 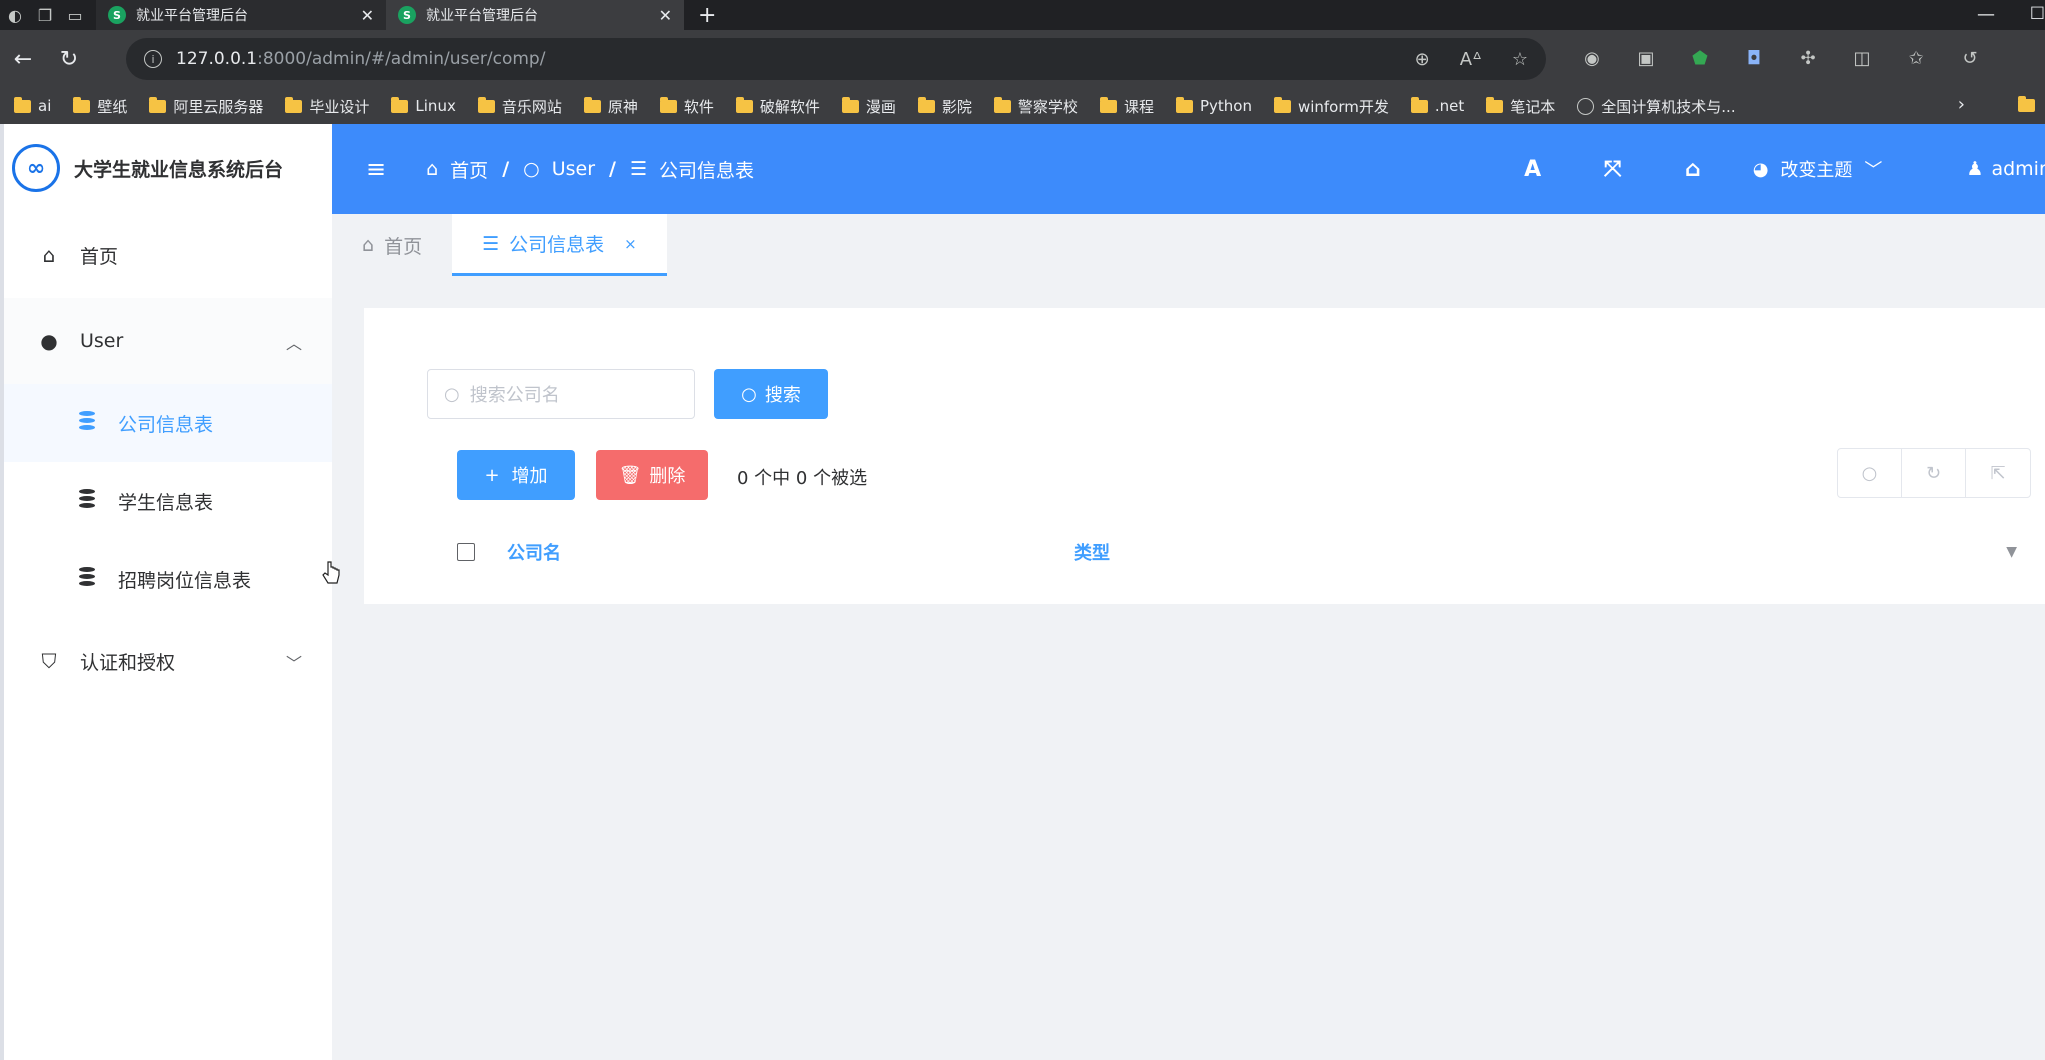 I want to click on delete-button: 🗑︎ 删除, so click(x=652, y=475).